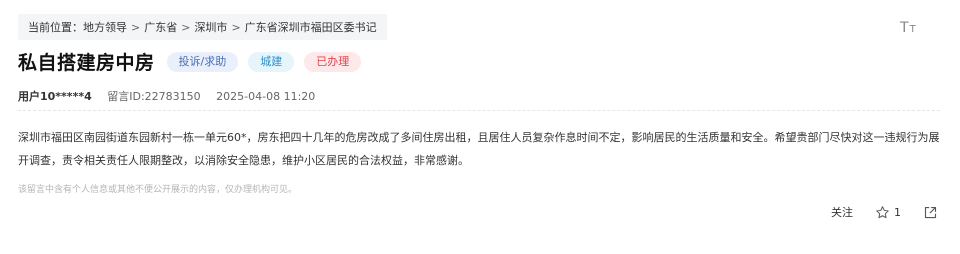  Describe the element at coordinates (210, 27) in the screenshot. I see `breadcrumb-item-city: 深圳市` at that location.